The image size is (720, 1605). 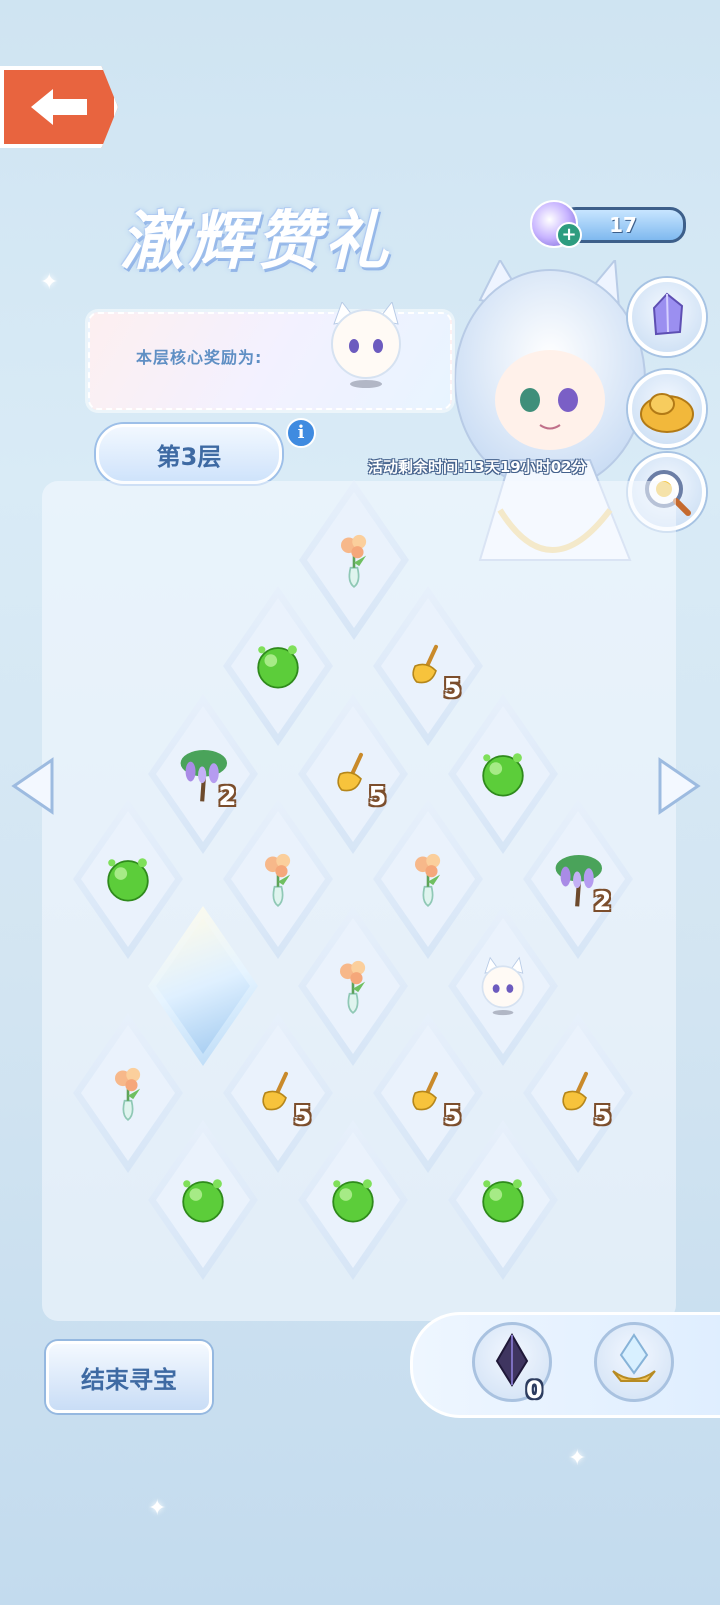 I want to click on light-crystal-slot, so click(x=634, y=1362).